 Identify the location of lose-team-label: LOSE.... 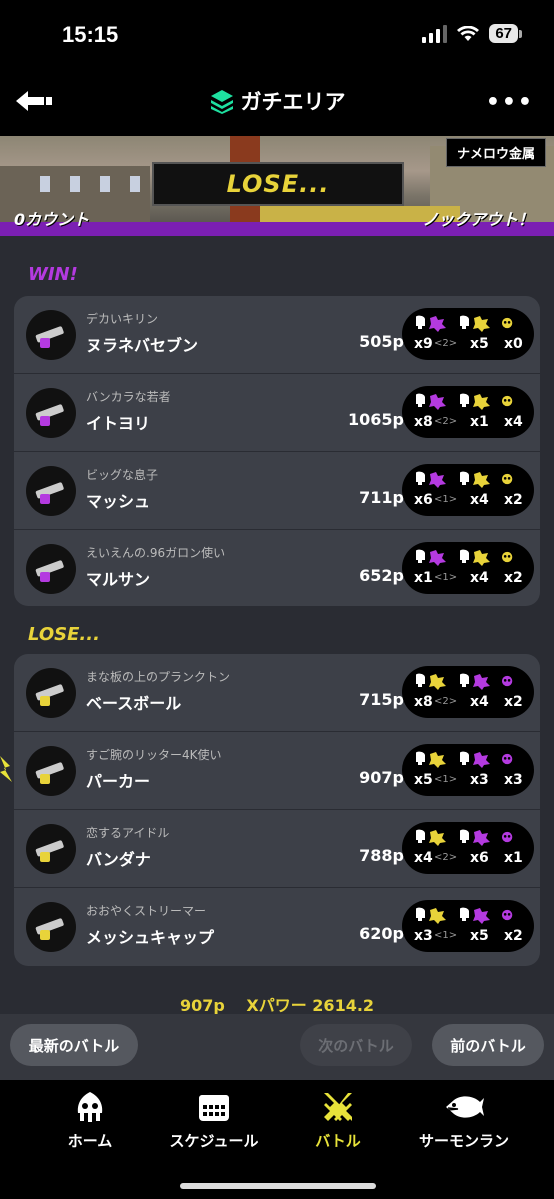
(64, 634).